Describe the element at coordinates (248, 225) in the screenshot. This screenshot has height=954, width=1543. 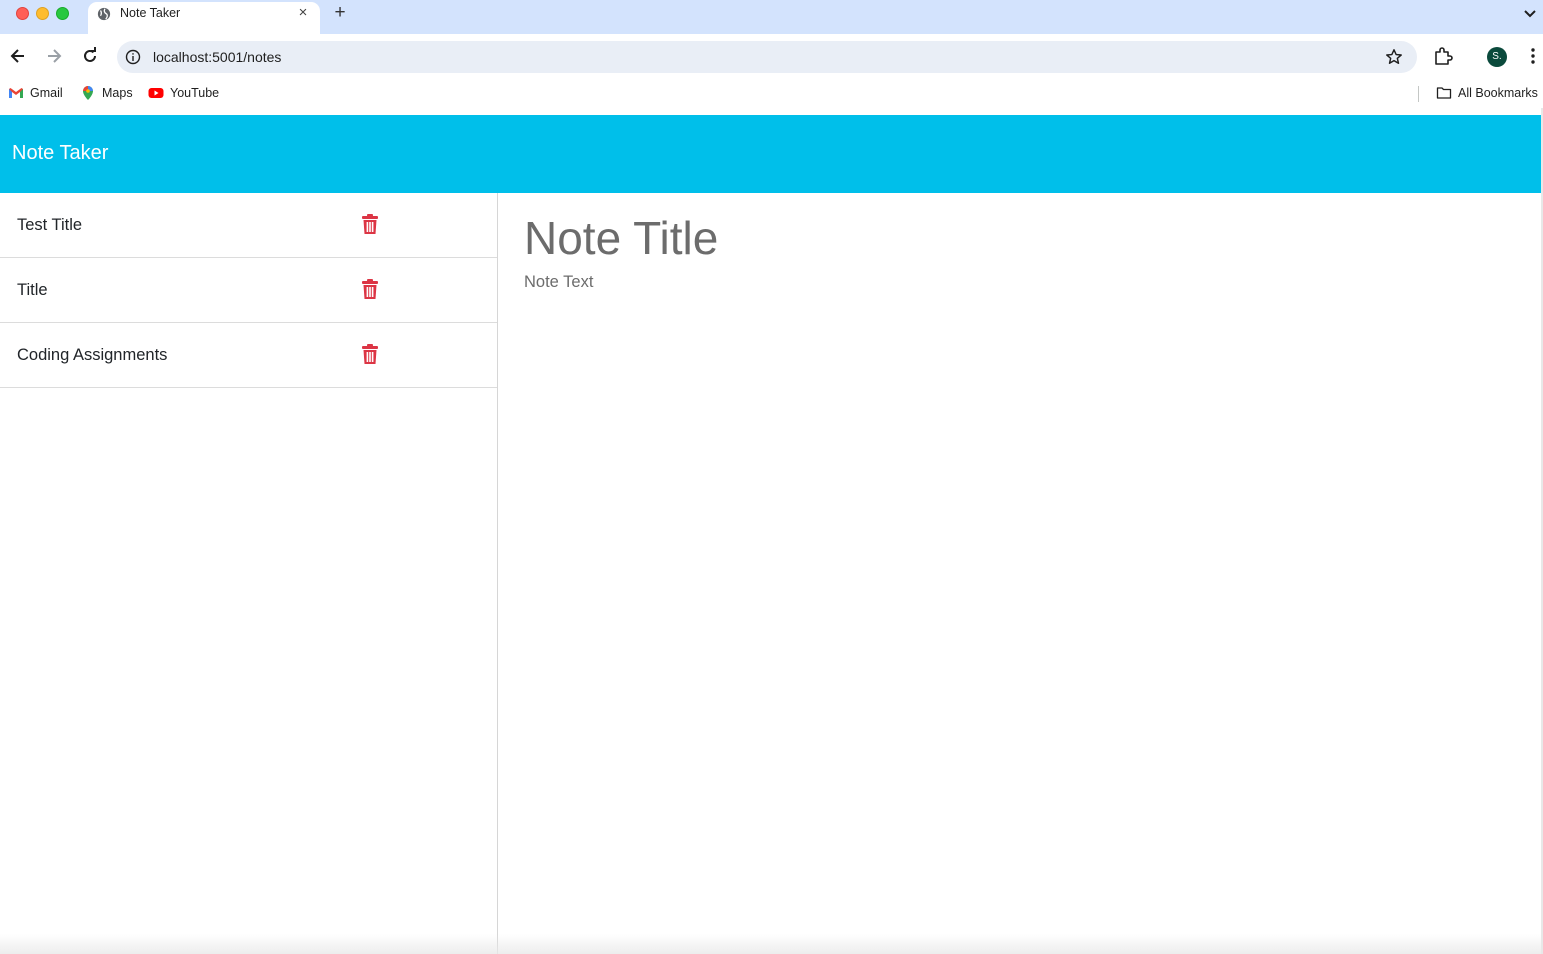
I see `list-item: Test Title` at that location.